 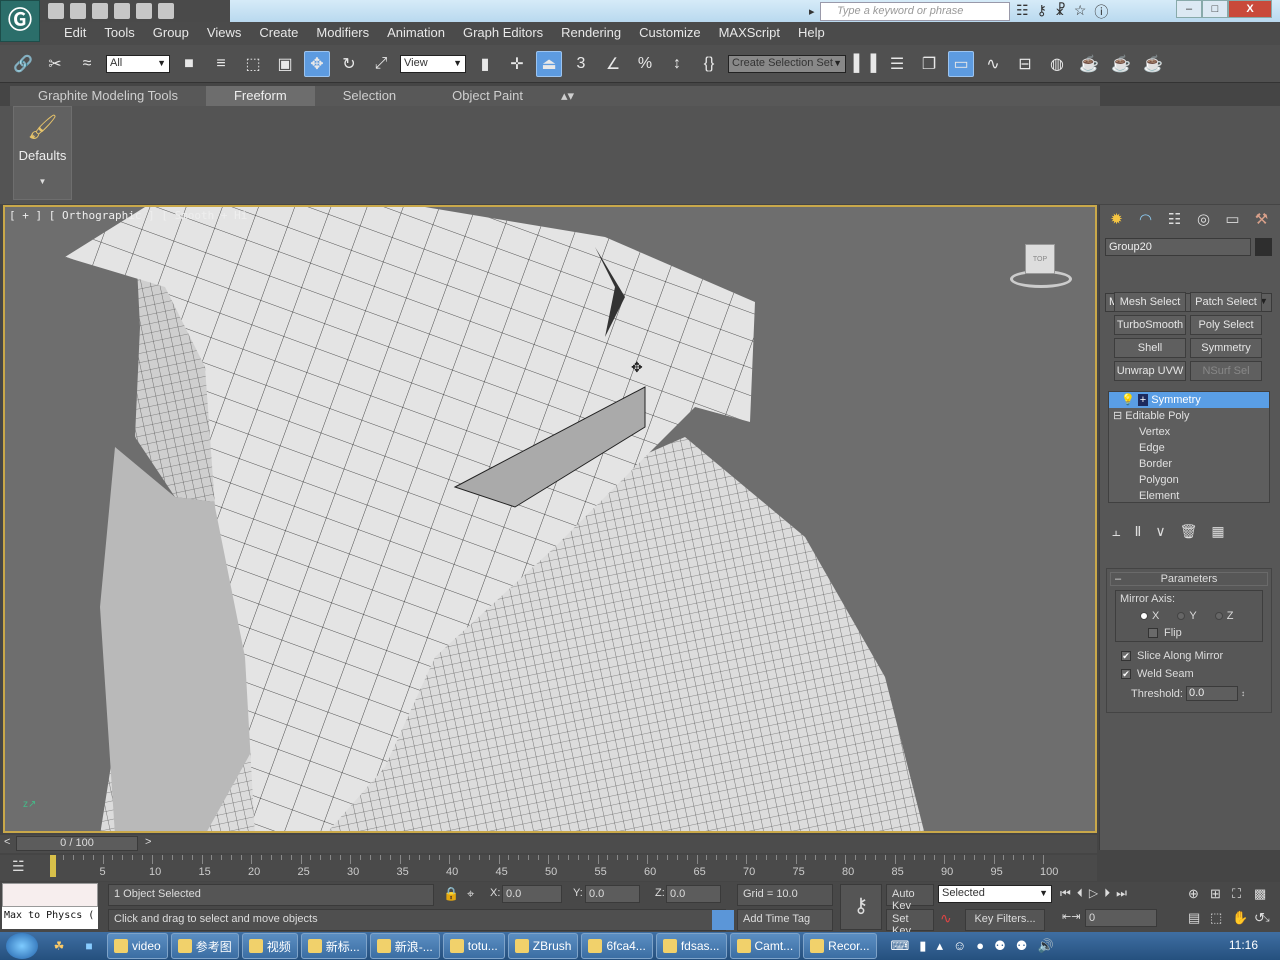 I want to click on zoom-icon: ⊕, so click(x=1199, y=894).